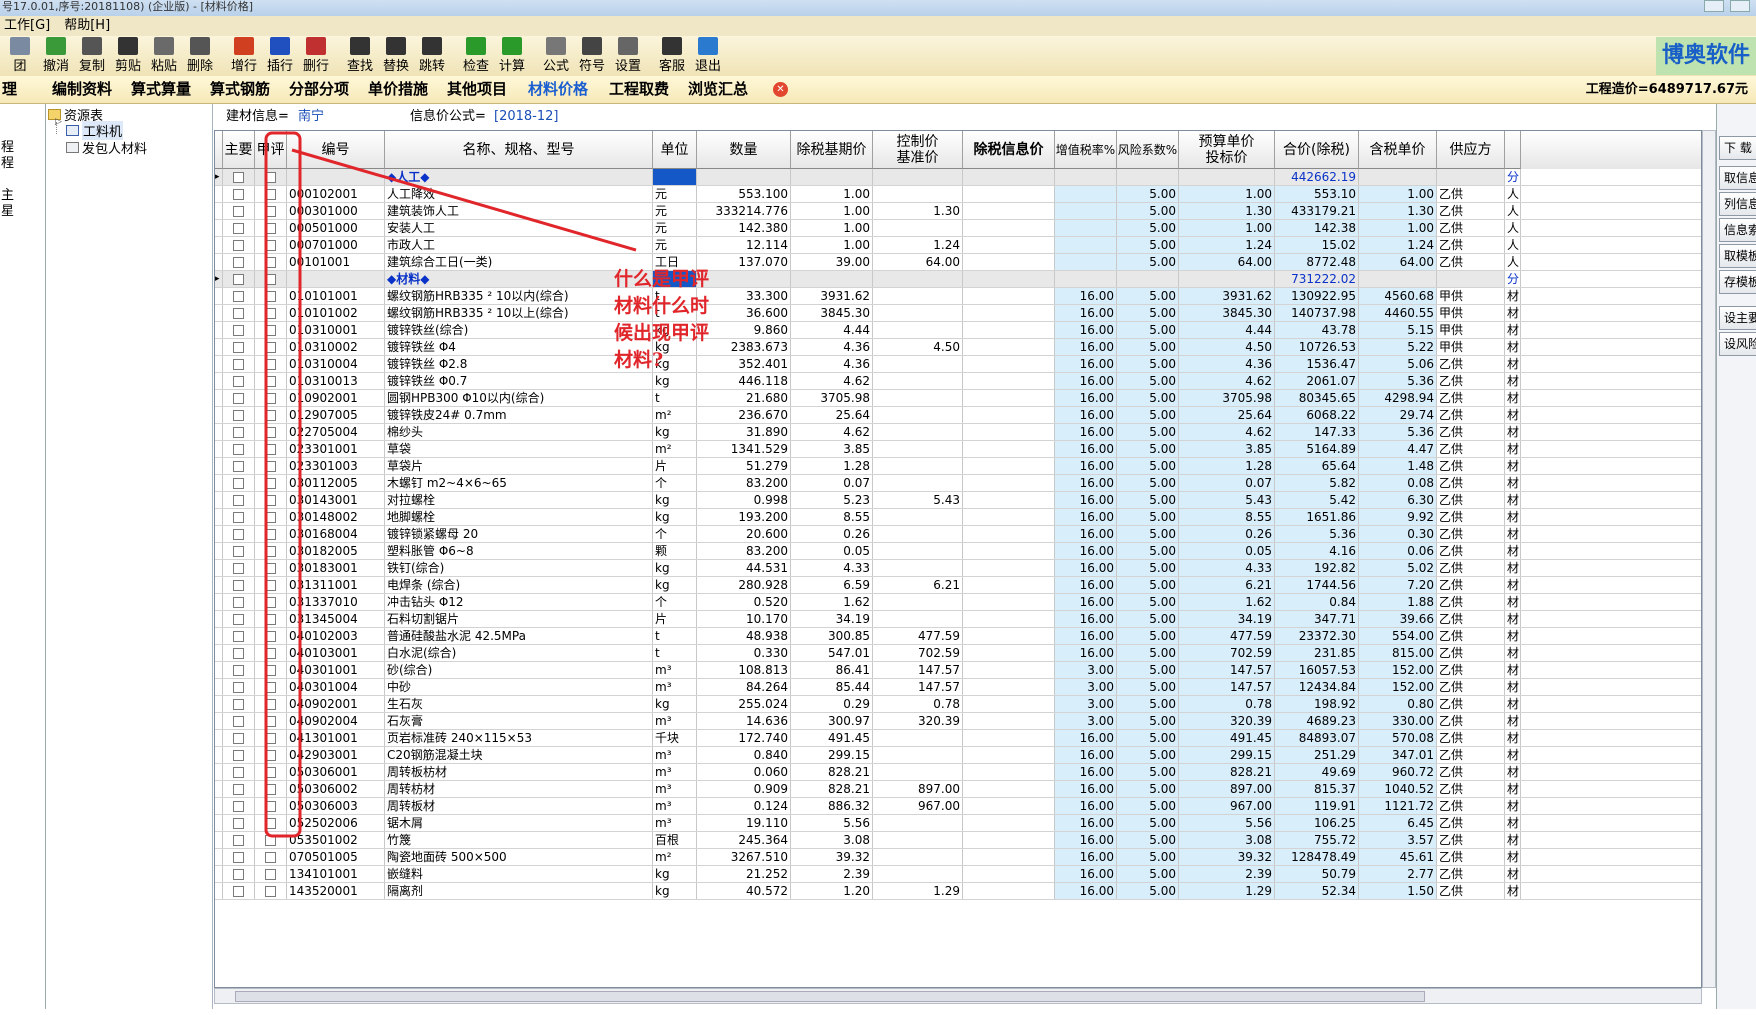  I want to click on cell-qty: 172.740, so click(744, 738).